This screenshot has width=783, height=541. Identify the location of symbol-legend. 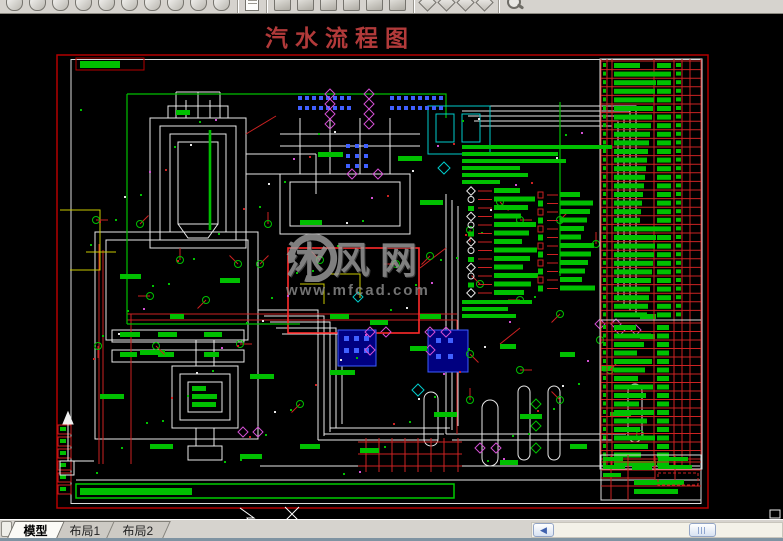
(537, 231).